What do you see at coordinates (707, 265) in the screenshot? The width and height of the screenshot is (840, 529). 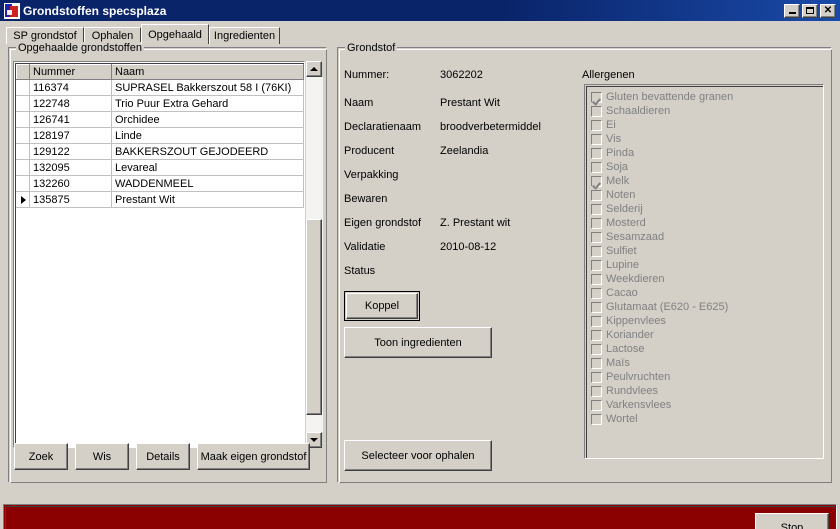 I see `list-item: Lupine` at bounding box center [707, 265].